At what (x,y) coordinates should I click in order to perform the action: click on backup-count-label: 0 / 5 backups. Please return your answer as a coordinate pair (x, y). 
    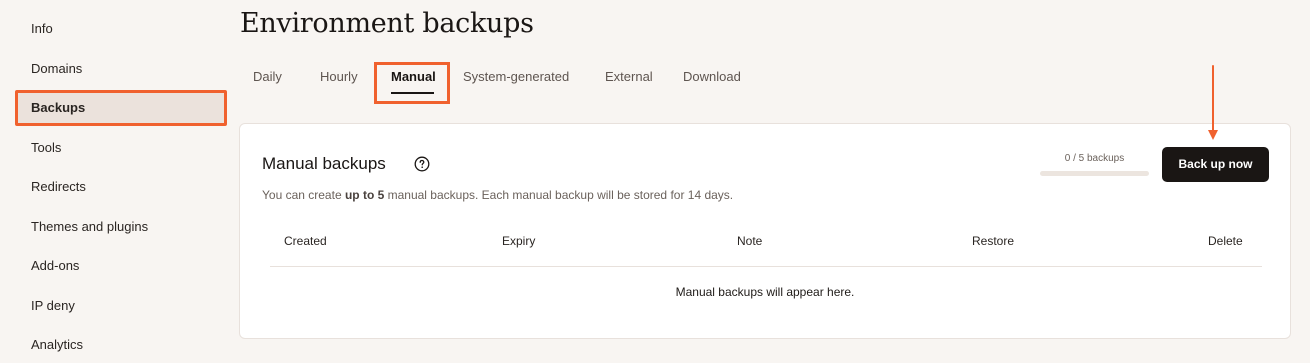
    Looking at the image, I should click on (1094, 158).